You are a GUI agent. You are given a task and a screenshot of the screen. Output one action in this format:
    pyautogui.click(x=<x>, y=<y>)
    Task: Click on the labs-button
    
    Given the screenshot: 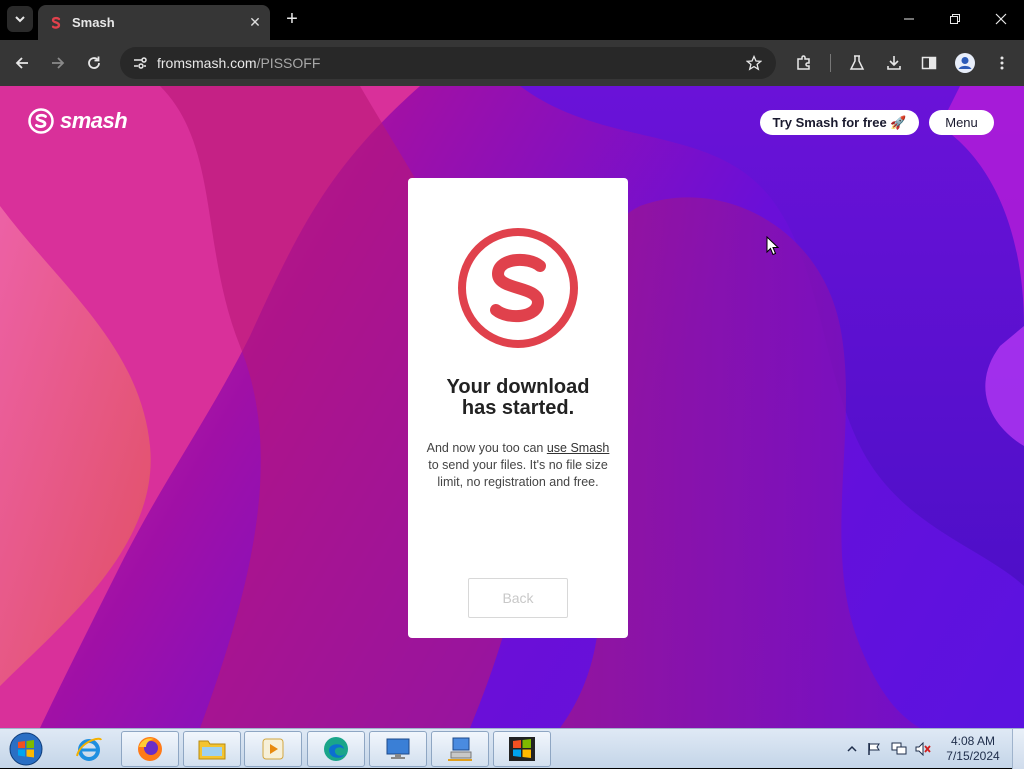 What is the action you would take?
    pyautogui.click(x=857, y=63)
    